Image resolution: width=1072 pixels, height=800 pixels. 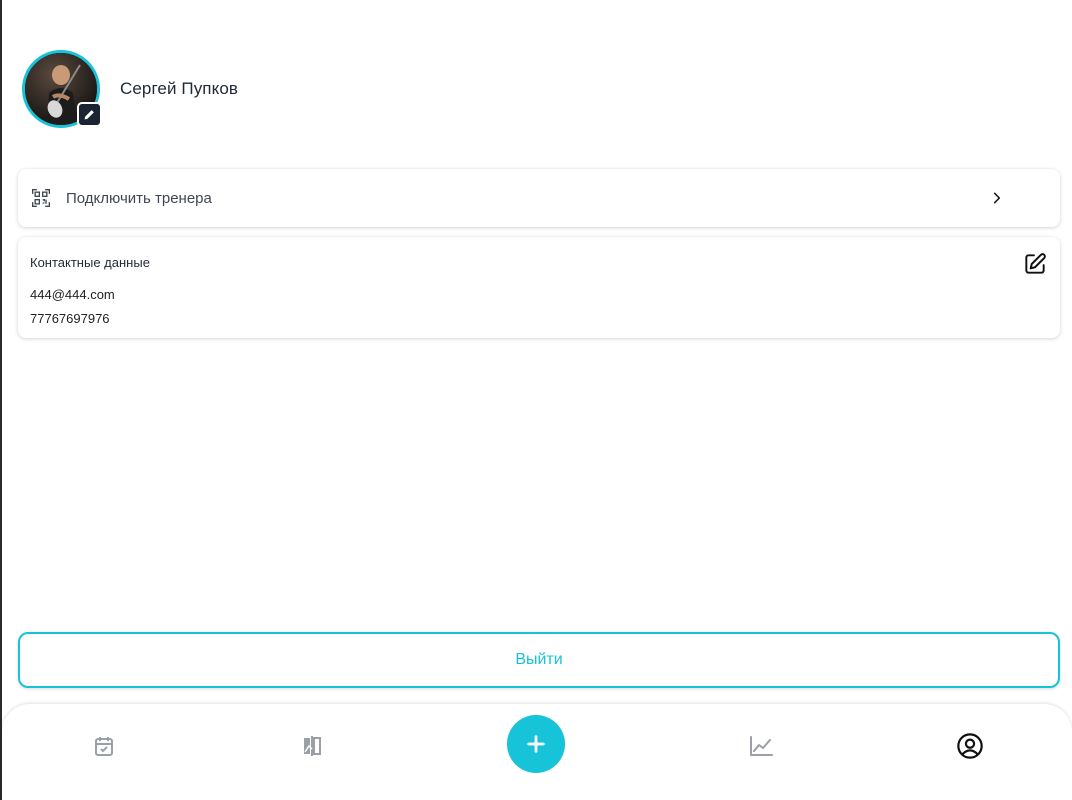 I want to click on chevron-right-icon, so click(x=997, y=198).